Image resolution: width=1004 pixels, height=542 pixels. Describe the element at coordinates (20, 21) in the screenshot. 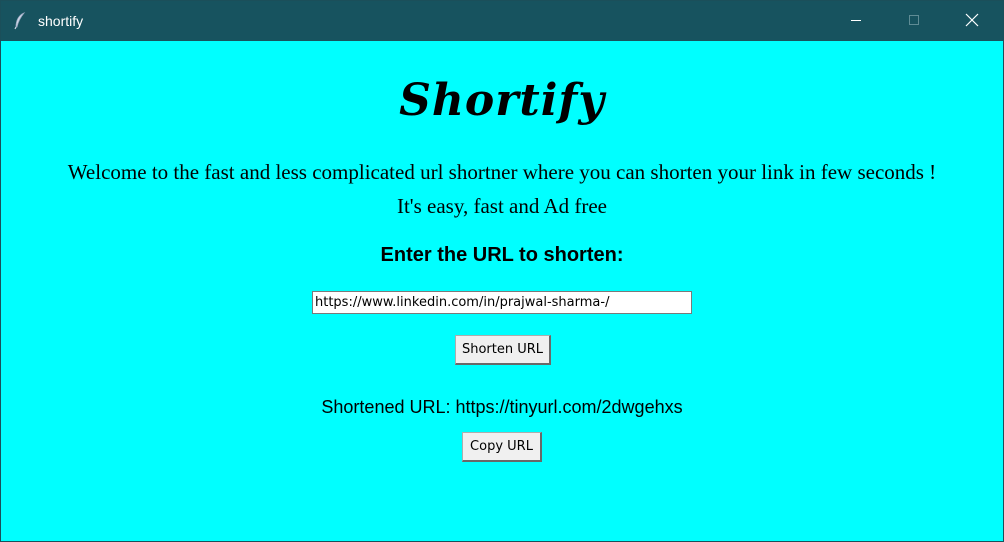

I see `feather-icon` at that location.